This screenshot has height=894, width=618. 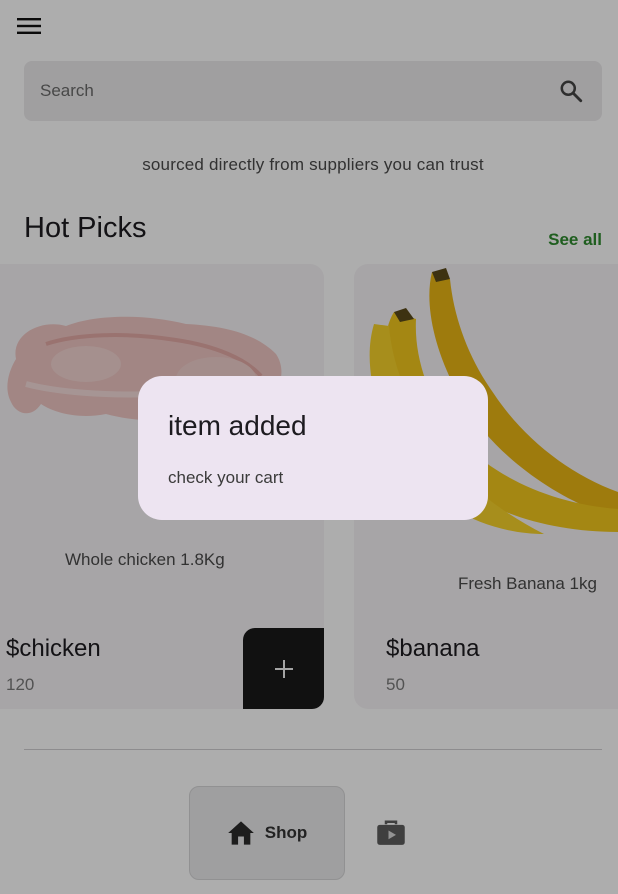 I want to click on dialog-body: check your cart, so click(x=226, y=477).